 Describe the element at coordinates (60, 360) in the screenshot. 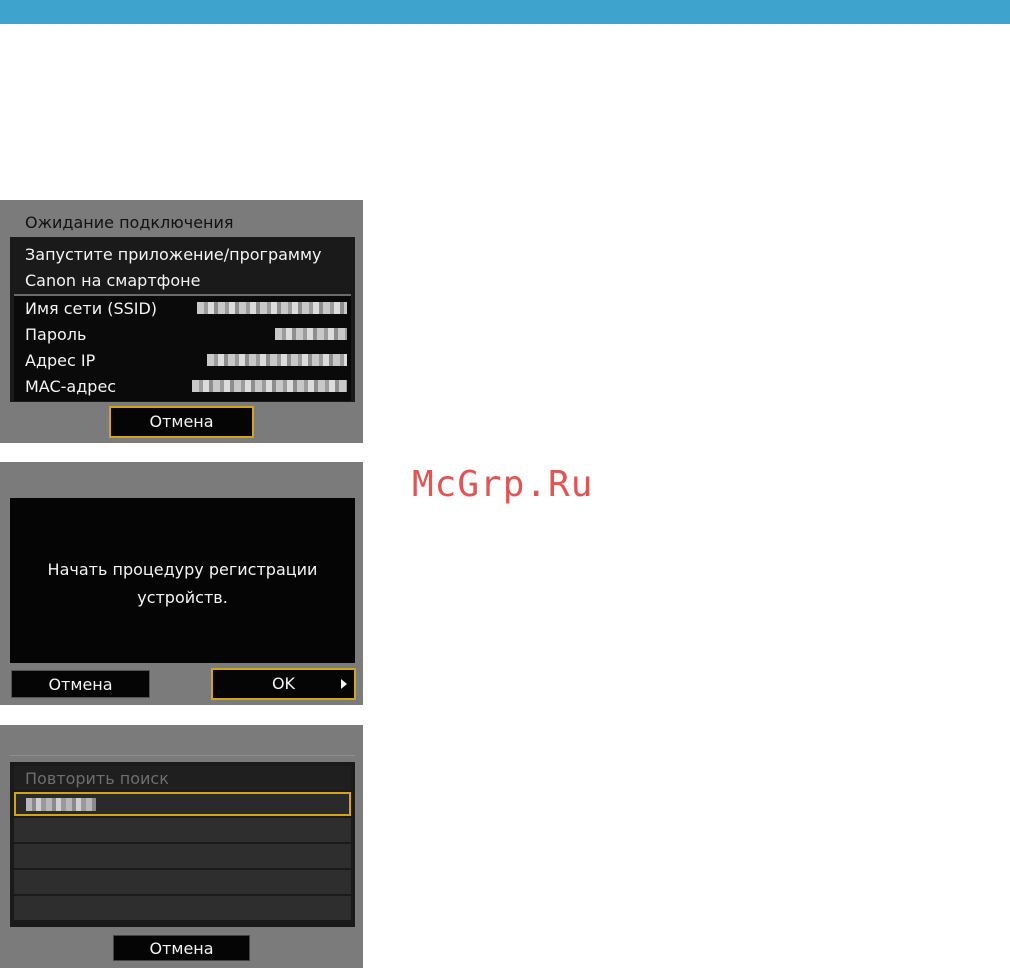

I see `info-label-ip: Адрес IP` at that location.